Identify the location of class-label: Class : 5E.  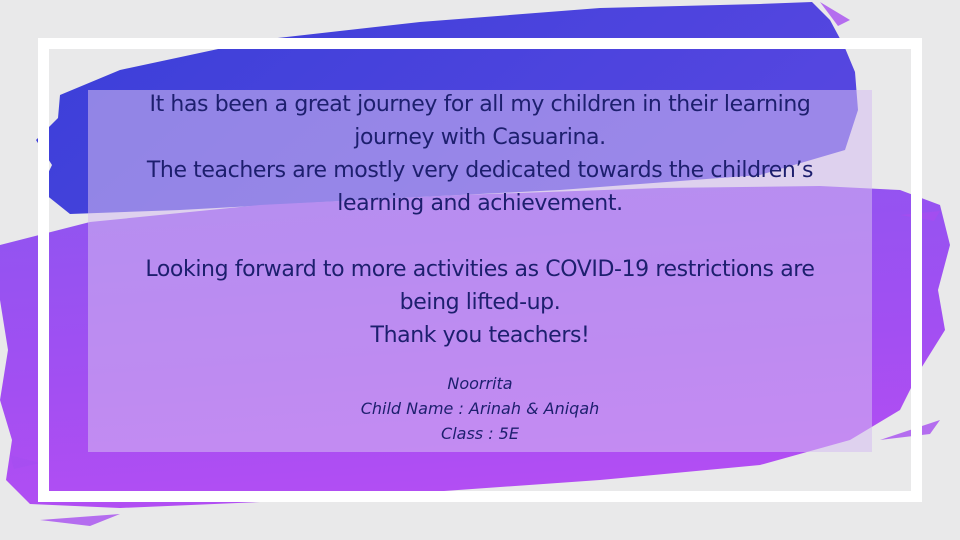
(480, 433).